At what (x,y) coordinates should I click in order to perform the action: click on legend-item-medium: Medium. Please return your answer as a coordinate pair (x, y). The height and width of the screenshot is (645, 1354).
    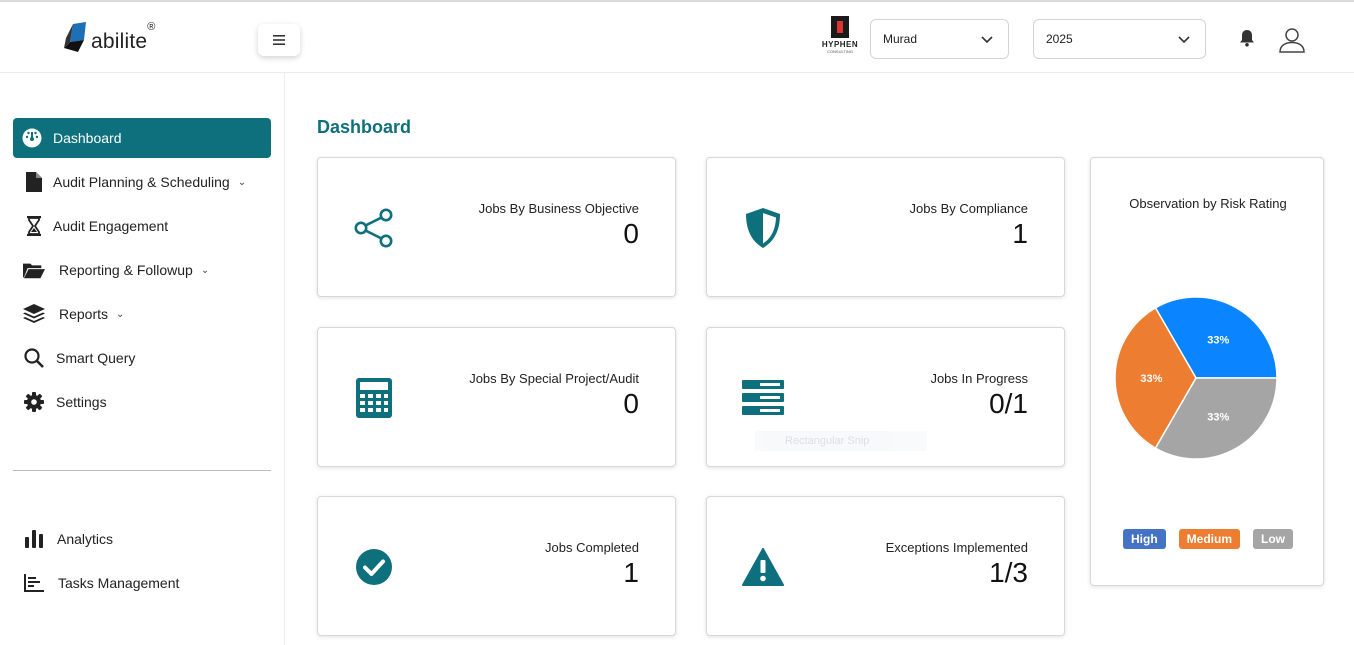
    Looking at the image, I should click on (1209, 539).